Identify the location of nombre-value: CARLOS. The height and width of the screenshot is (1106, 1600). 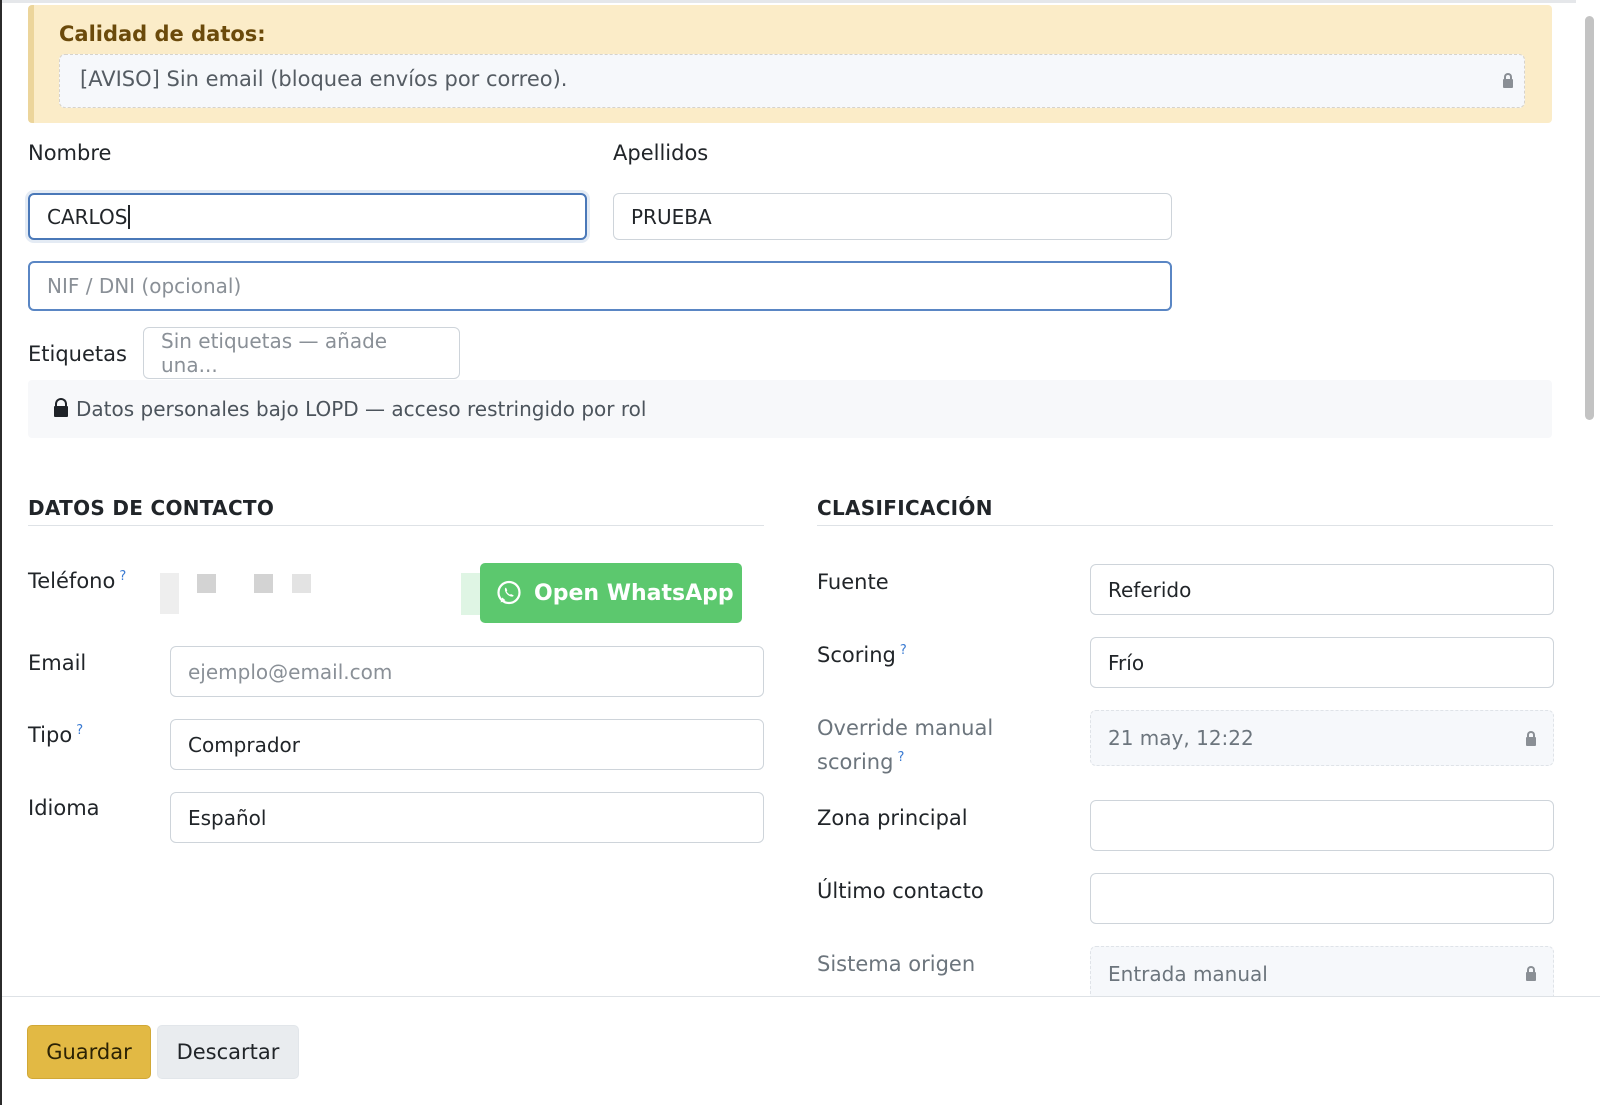
(87, 216).